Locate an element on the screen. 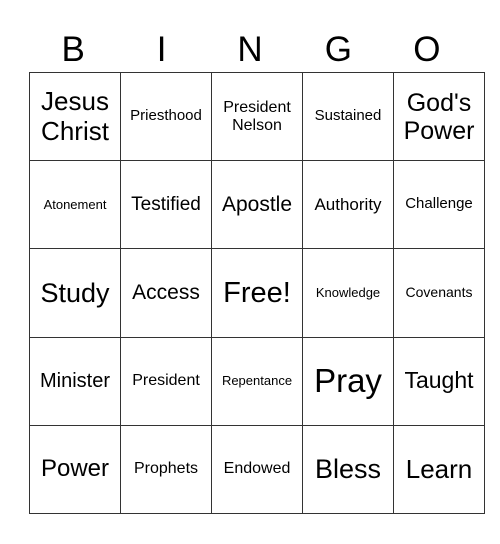 The width and height of the screenshot is (500, 544). bingo-header: B I N G O is located at coordinates (250, 50).